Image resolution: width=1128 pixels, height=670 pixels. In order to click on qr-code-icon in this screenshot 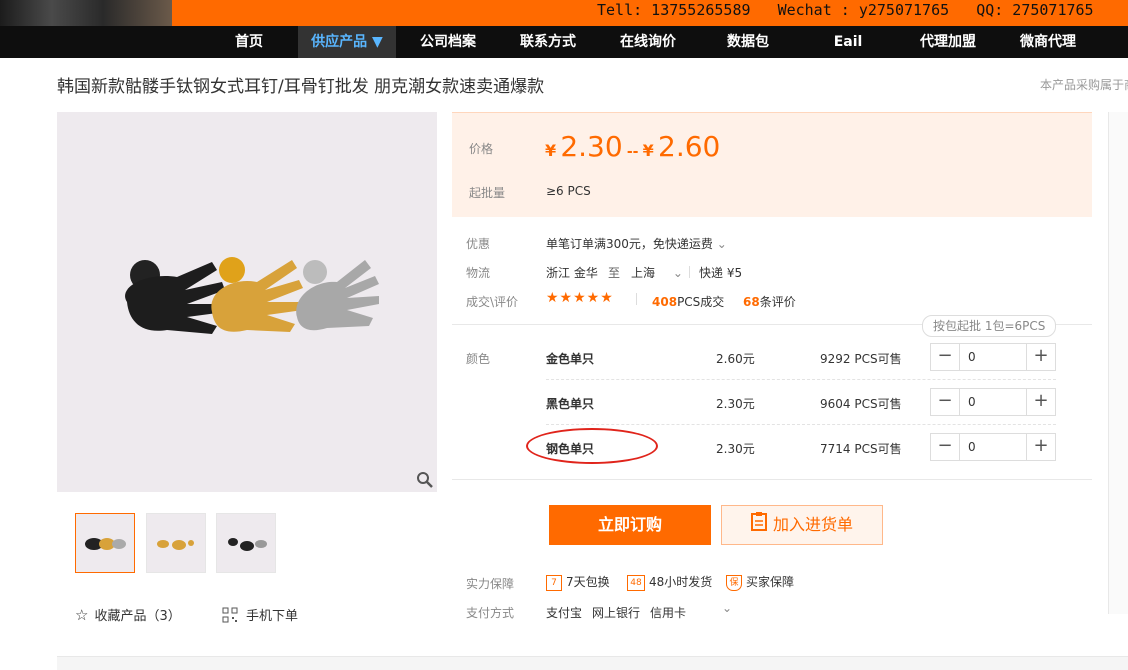, I will do `click(230, 617)`.